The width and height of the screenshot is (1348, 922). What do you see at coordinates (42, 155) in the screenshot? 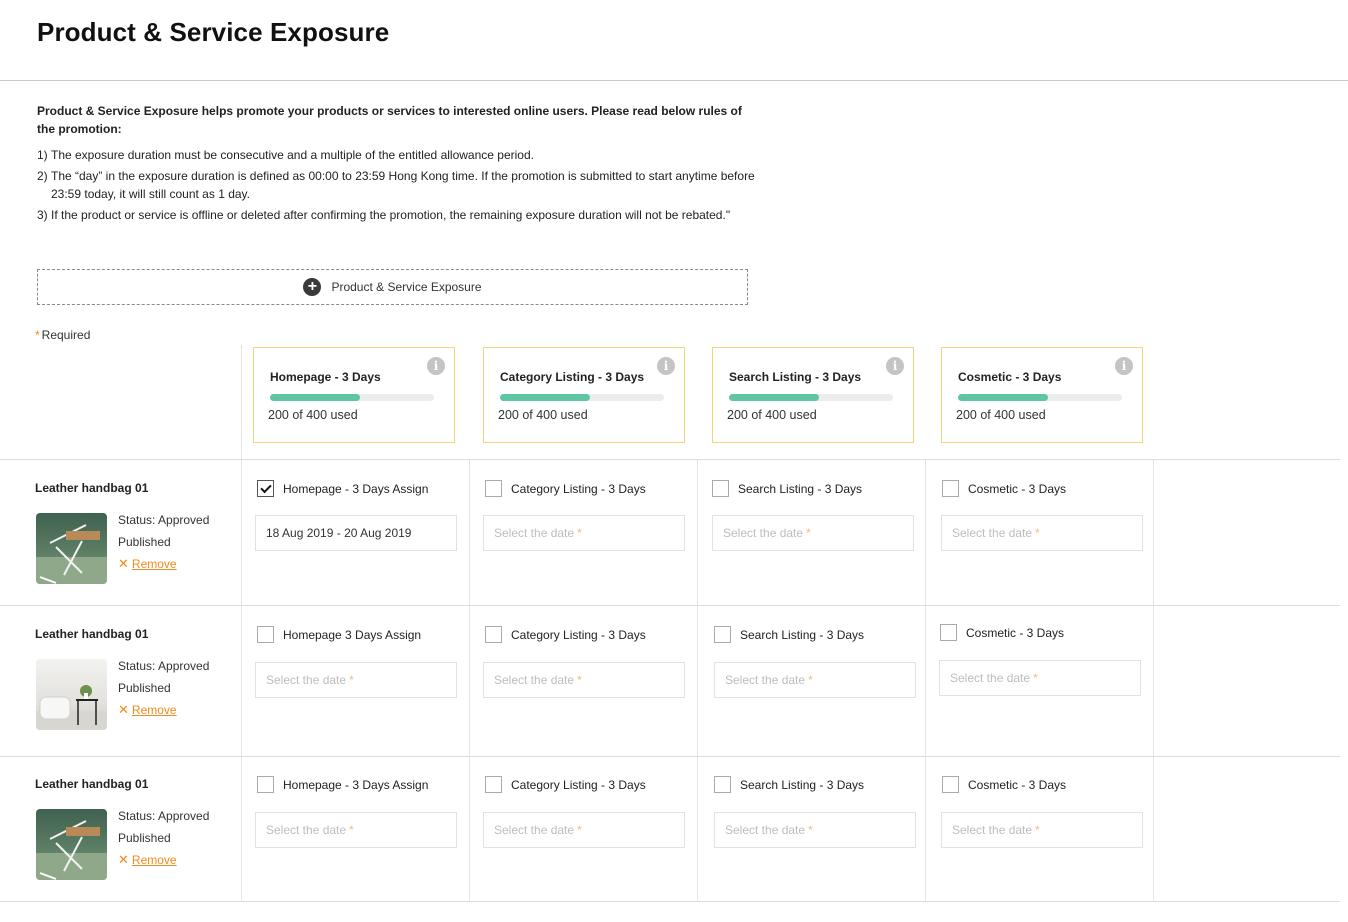
I see `rule-number: 1)` at bounding box center [42, 155].